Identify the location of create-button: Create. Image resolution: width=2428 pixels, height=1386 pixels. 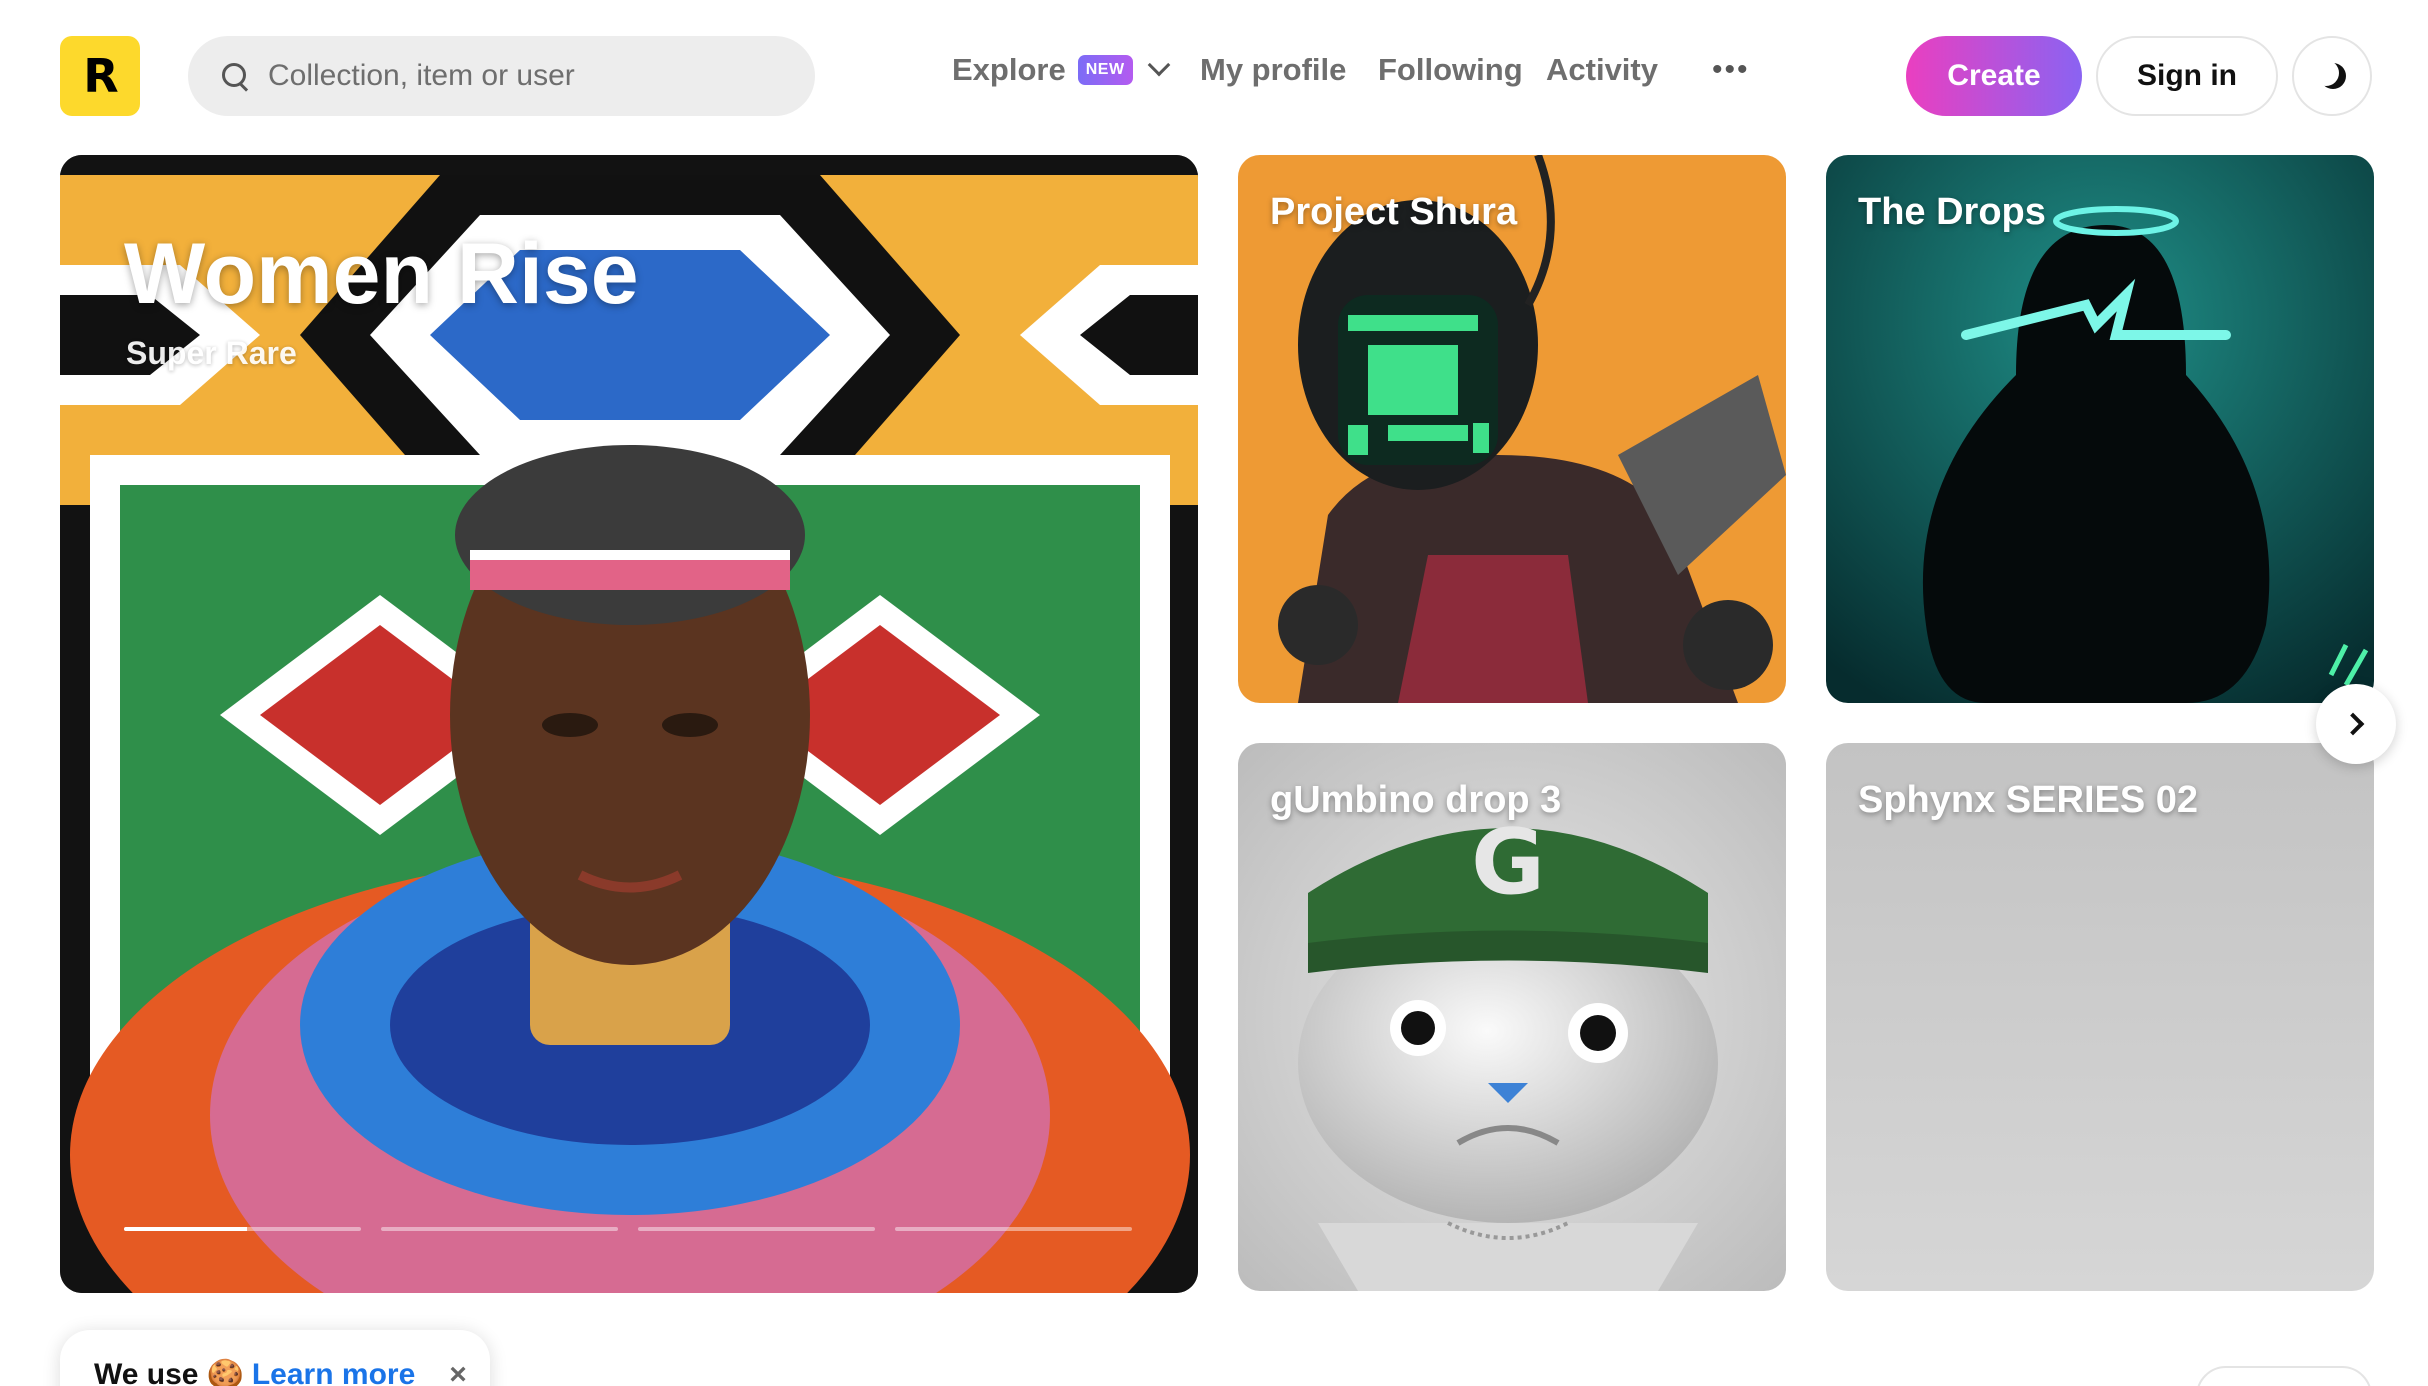
(1994, 76).